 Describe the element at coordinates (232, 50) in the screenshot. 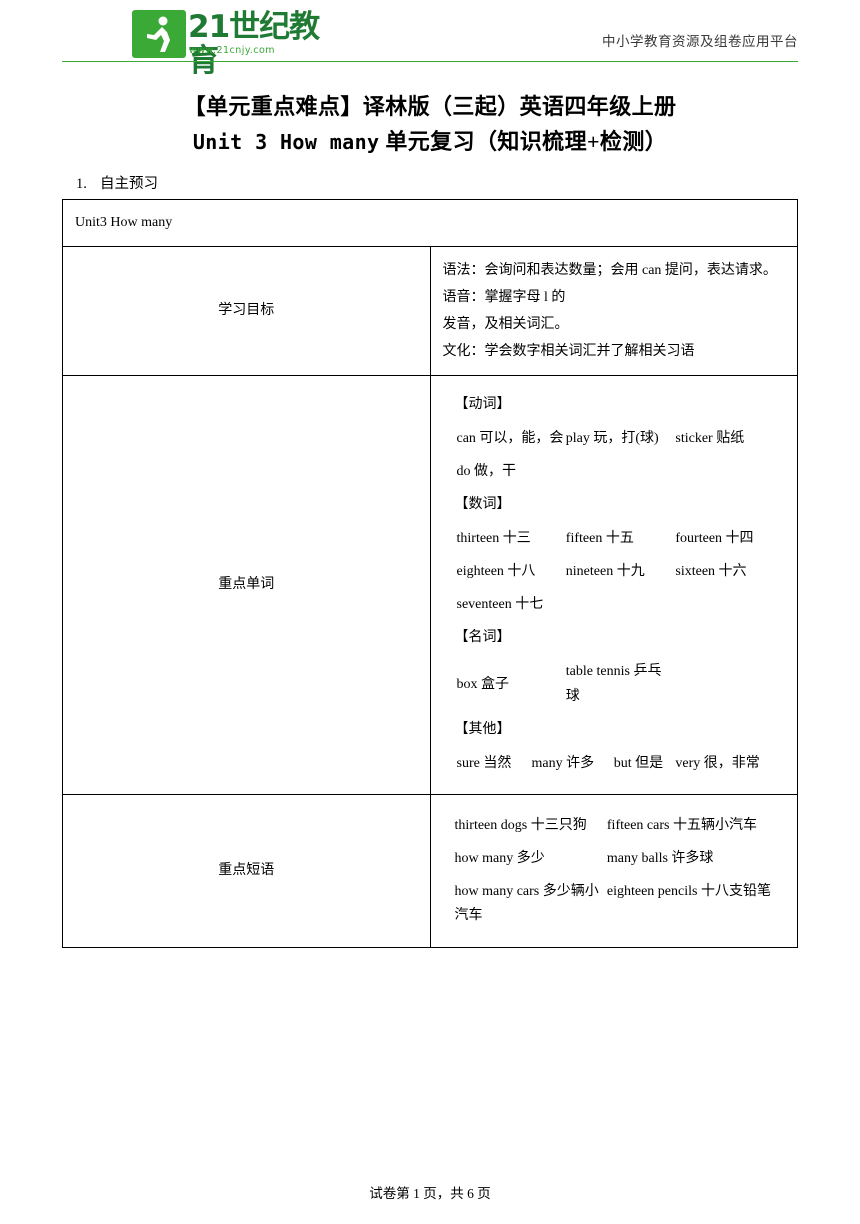

I see `logo-subtext: www.21cnjy.com` at that location.